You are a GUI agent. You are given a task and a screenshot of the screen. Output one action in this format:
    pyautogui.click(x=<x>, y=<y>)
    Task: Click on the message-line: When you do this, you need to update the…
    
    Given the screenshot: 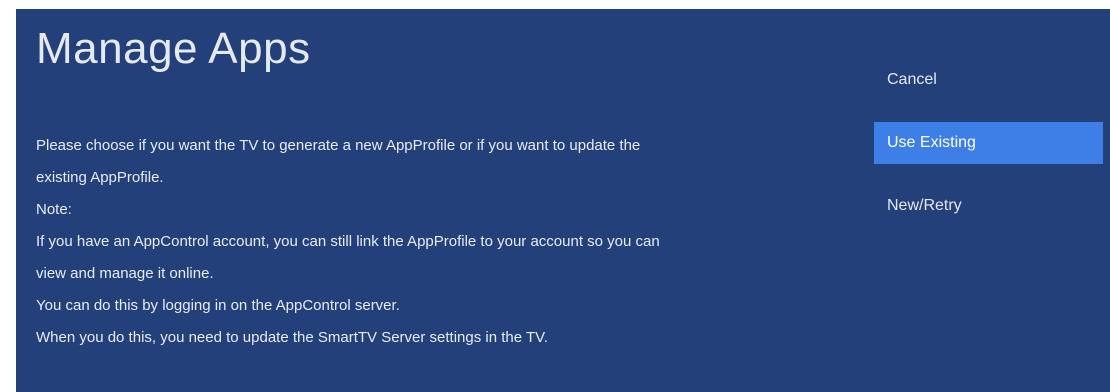 What is the action you would take?
    pyautogui.click(x=292, y=337)
    